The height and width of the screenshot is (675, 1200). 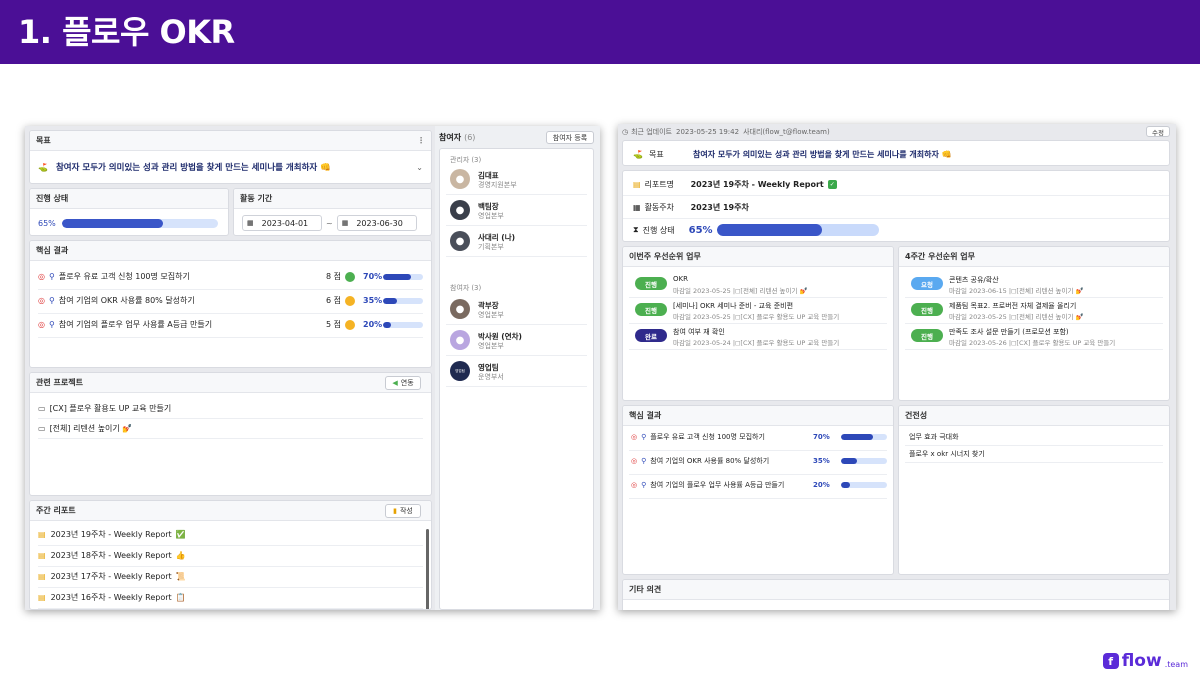 What do you see at coordinates (974, 280) in the screenshot?
I see `task-title: 콘텐츠 공유/확산` at bounding box center [974, 280].